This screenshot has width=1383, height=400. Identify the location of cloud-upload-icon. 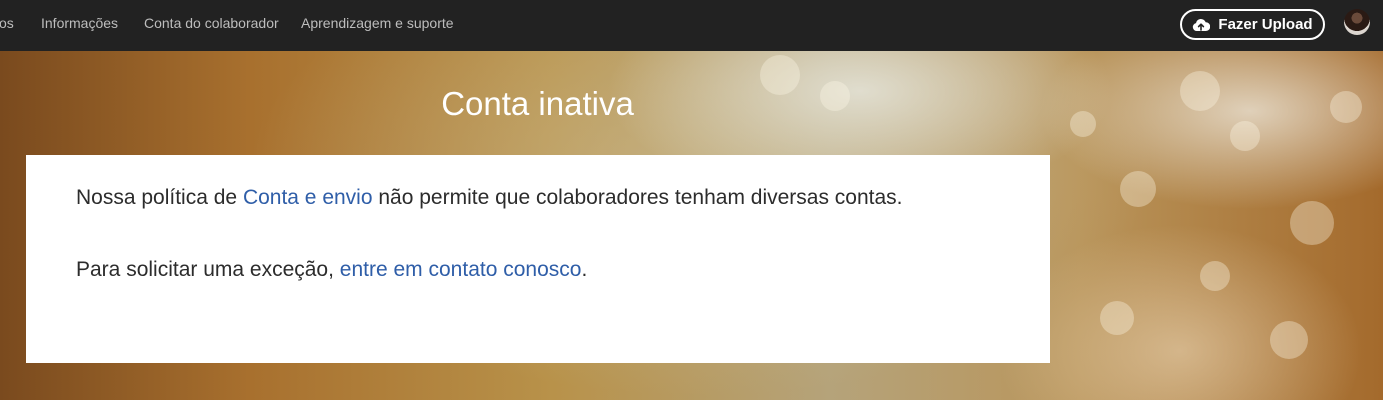
(1202, 24).